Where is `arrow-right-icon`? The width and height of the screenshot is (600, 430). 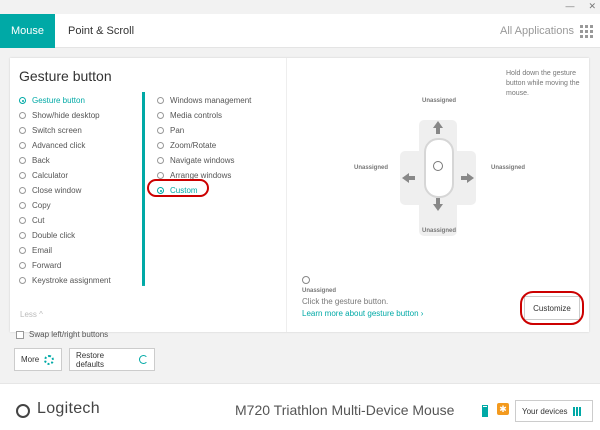 arrow-right-icon is located at coordinates (470, 178).